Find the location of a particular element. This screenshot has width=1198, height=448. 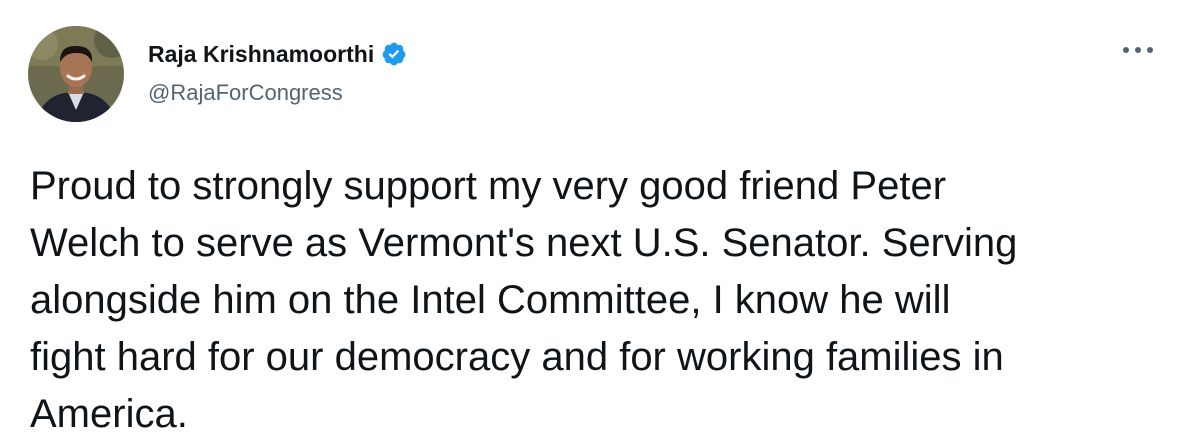

author-name-row: Raja Krishnamoorthi is located at coordinates (278, 54).